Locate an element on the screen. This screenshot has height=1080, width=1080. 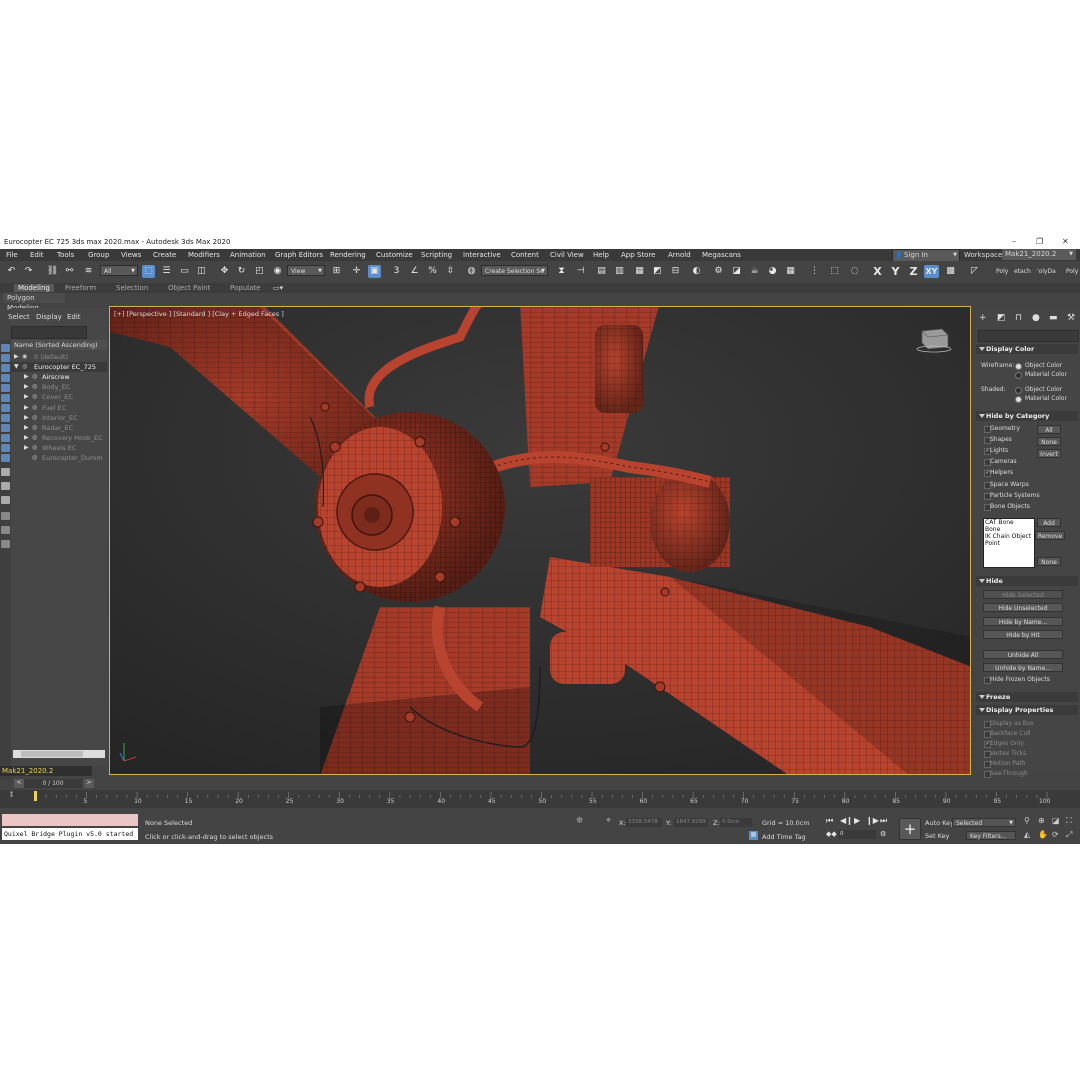
render-iterative-icon: ▦ is located at coordinates (790, 271).